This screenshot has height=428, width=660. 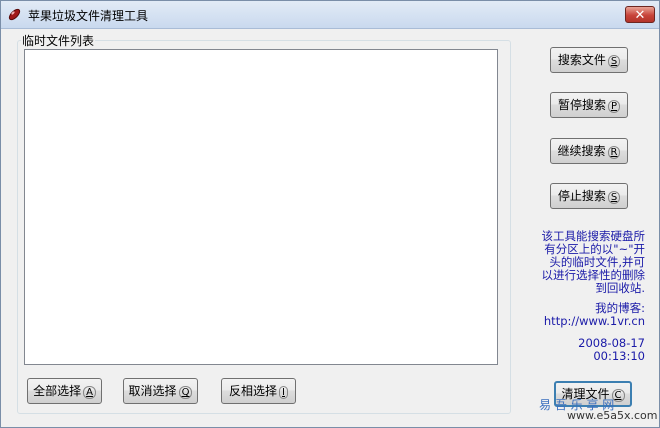 What do you see at coordinates (58, 40) in the screenshot?
I see `temp-file-list-label: 临时文件列表` at bounding box center [58, 40].